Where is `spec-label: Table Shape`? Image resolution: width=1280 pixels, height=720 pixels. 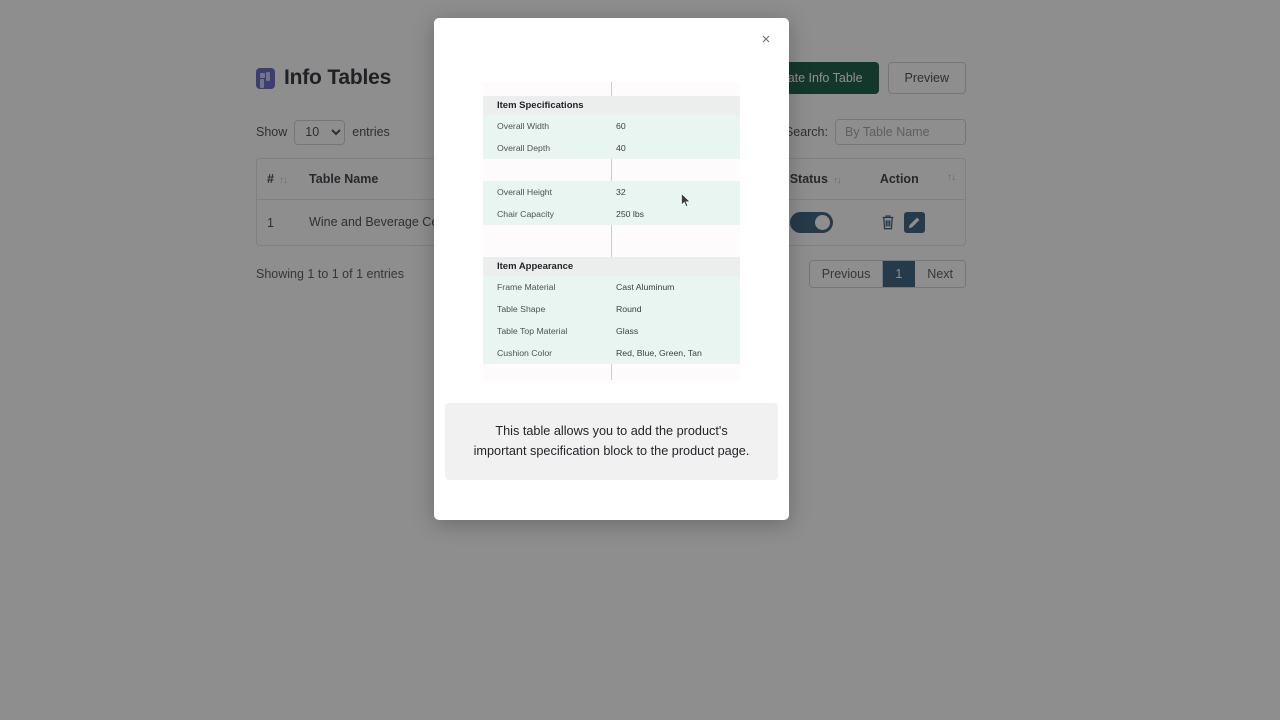
spec-label: Table Shape is located at coordinates (521, 309).